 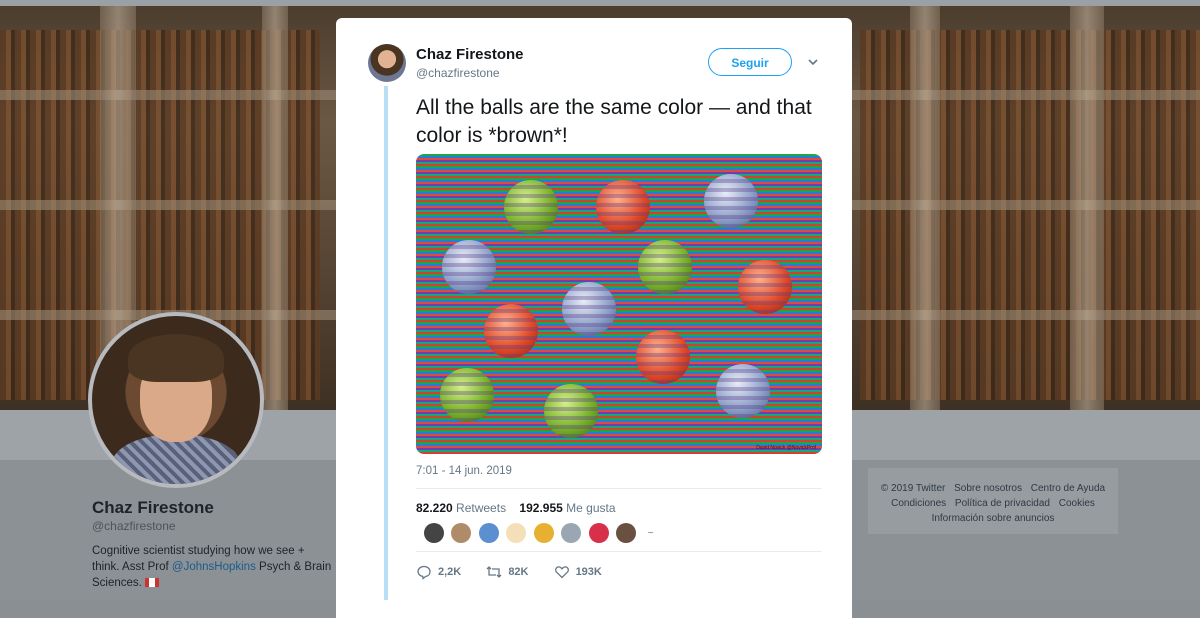 What do you see at coordinates (176, 400) in the screenshot?
I see `profile-avatar` at bounding box center [176, 400].